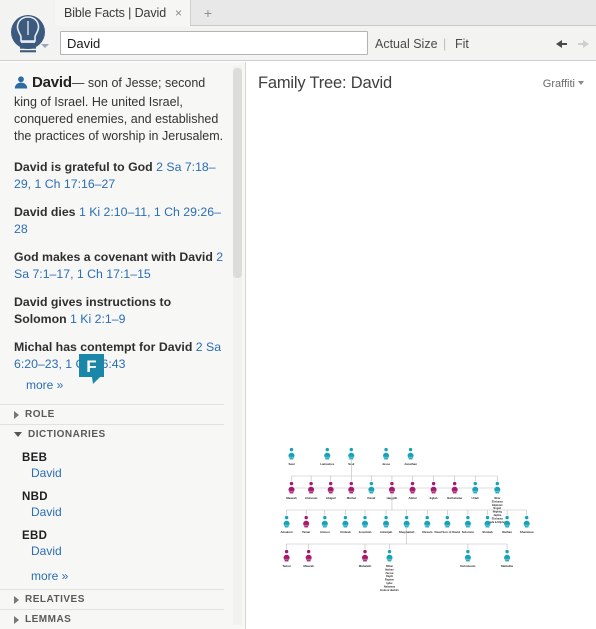 This screenshot has width=596, height=629. I want to click on arrow-right-icon, so click(584, 44).